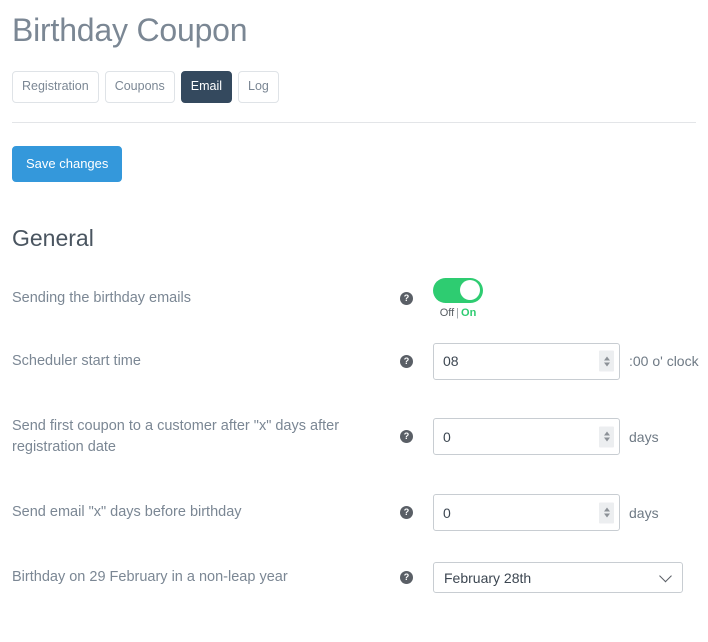  Describe the element at coordinates (488, 577) in the screenshot. I see `leap-year-birthday-selected-value: February 28th` at that location.